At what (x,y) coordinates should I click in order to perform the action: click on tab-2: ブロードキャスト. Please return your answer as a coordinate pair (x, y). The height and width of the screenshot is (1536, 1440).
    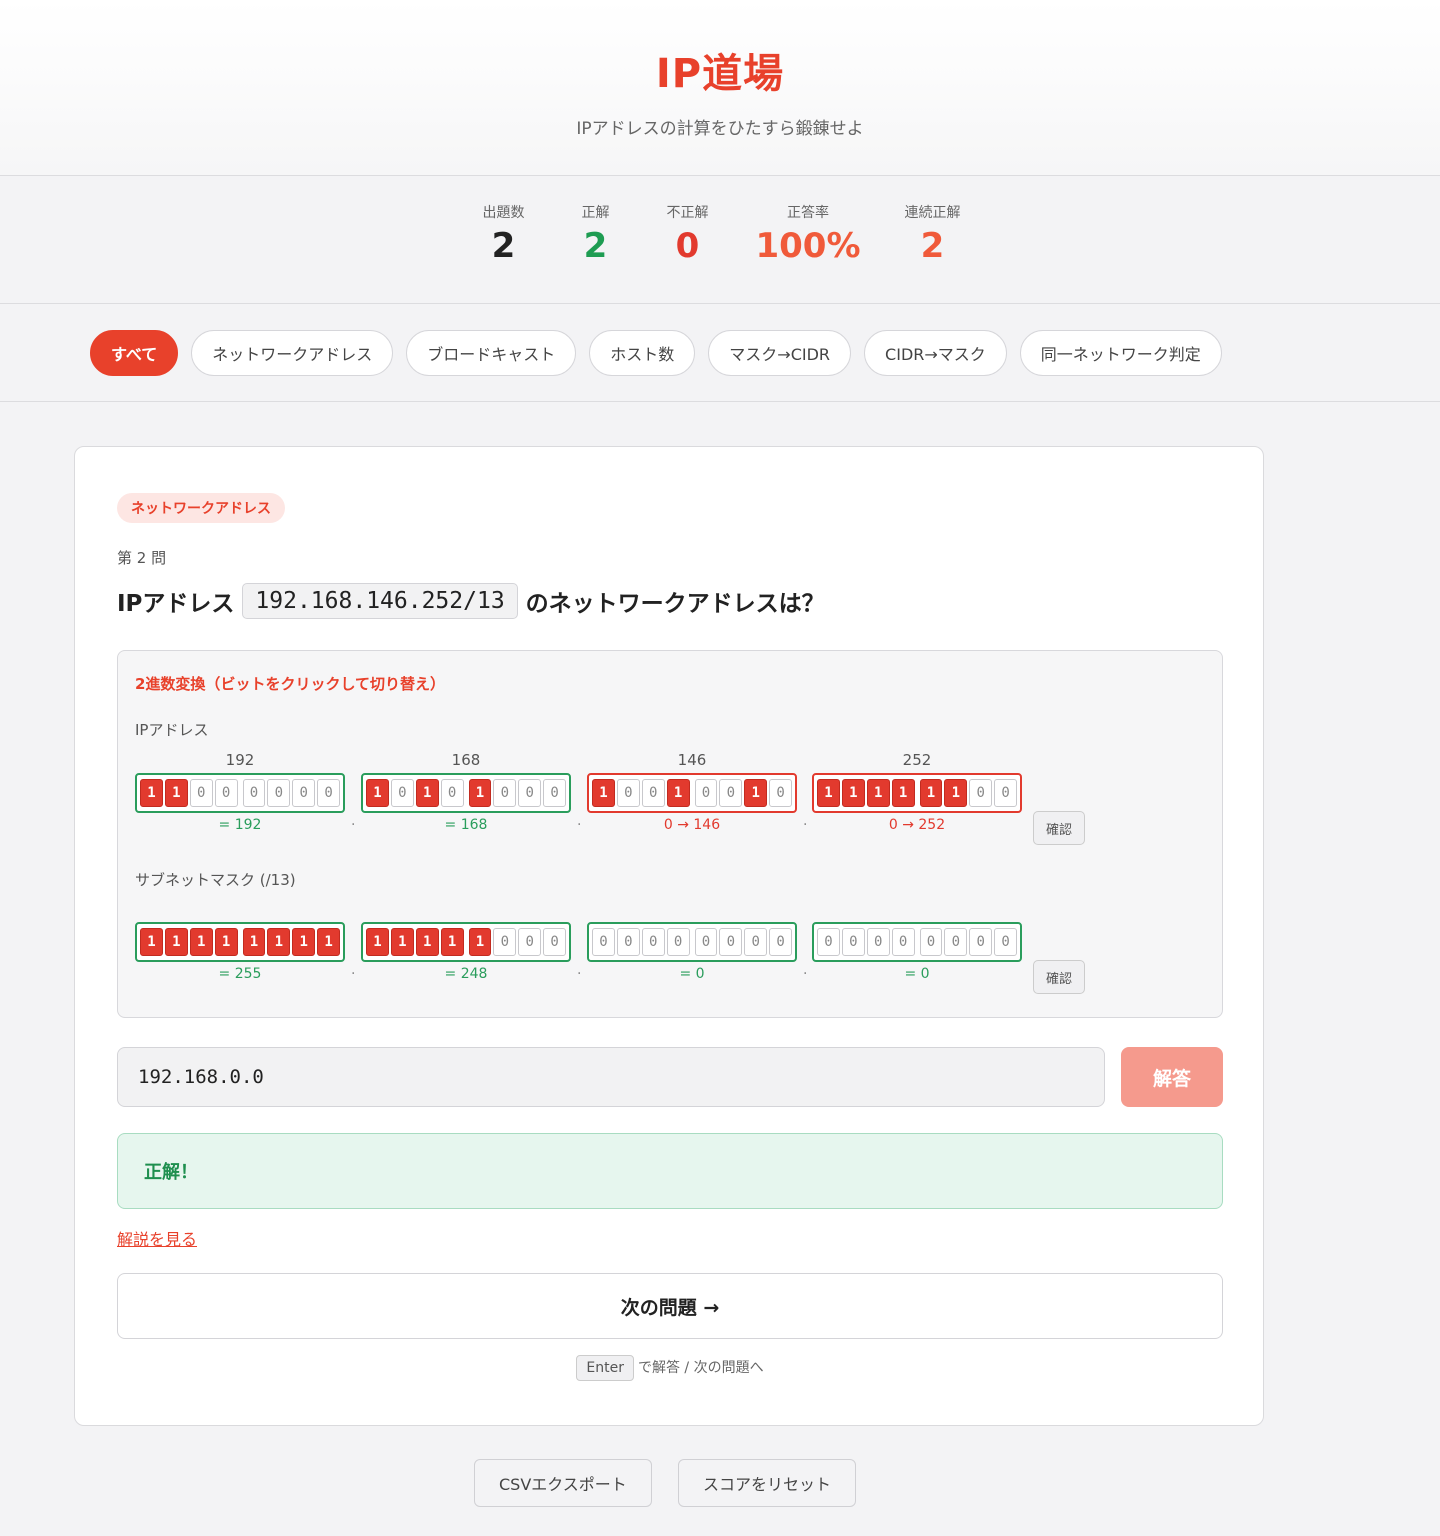
    Looking at the image, I should click on (491, 352).